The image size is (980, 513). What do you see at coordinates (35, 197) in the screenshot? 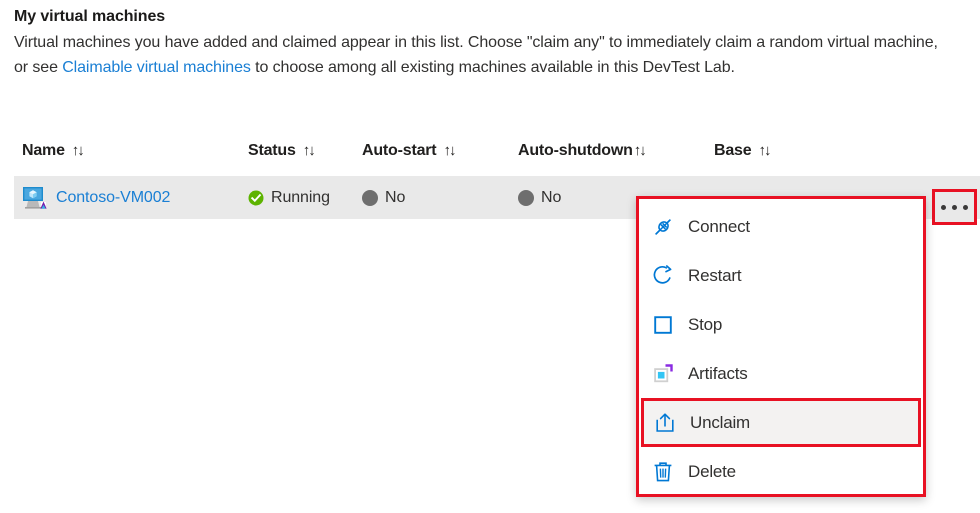
I see `virtual-machine-icon` at bounding box center [35, 197].